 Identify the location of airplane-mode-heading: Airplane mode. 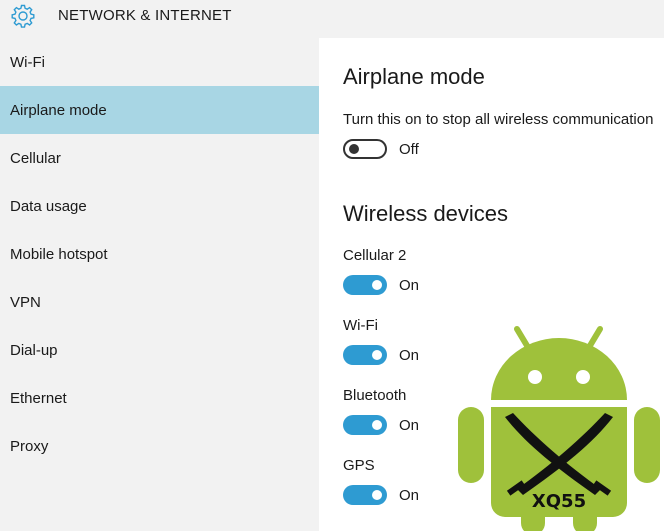
(414, 76).